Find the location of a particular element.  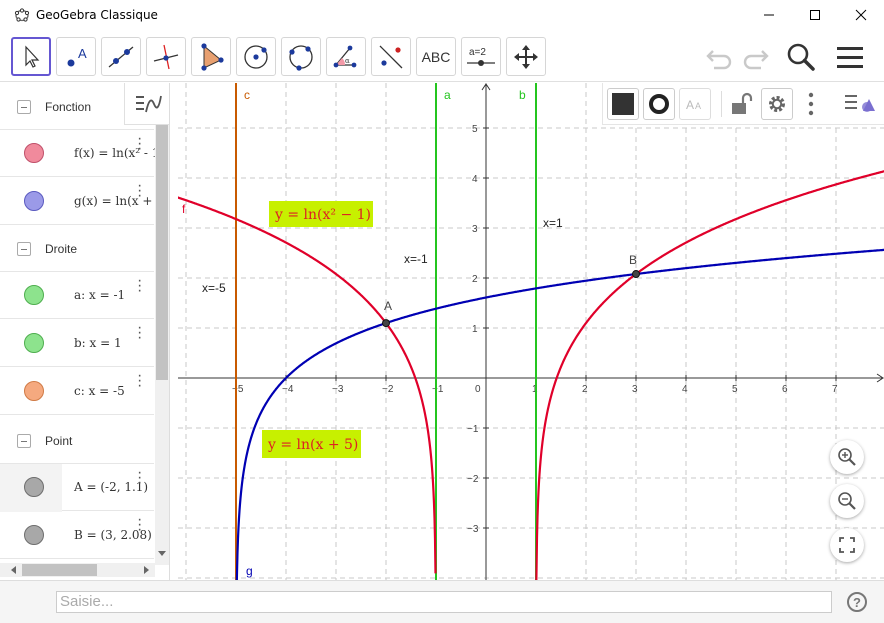

algebra-item-B: B = (3, 2.08) · · · is located at coordinates (77, 535).